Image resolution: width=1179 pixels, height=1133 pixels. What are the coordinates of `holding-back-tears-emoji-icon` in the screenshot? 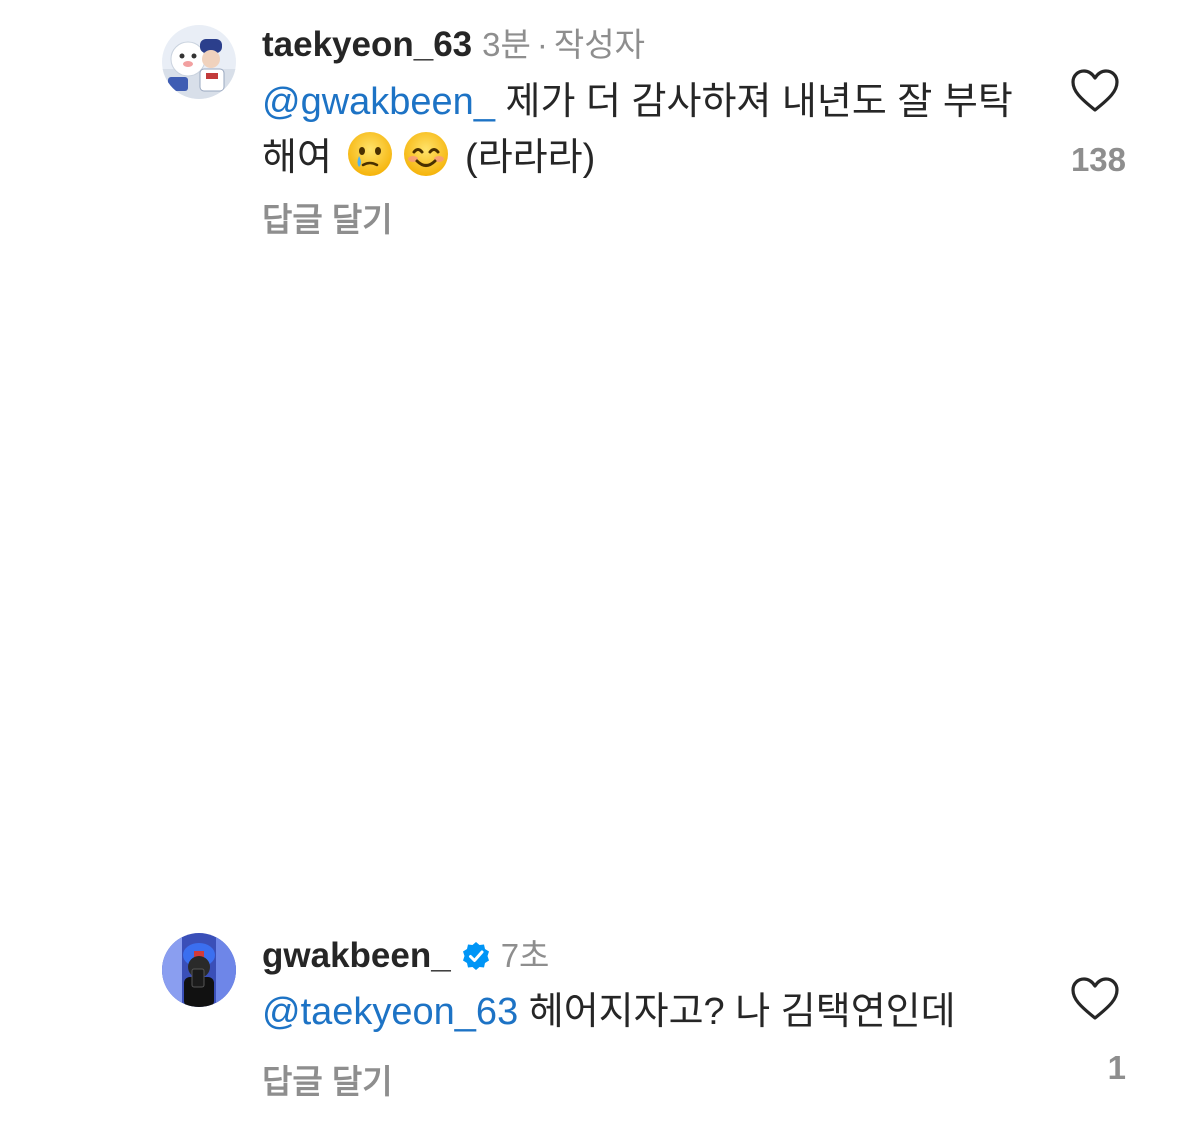 It's located at (370, 162).